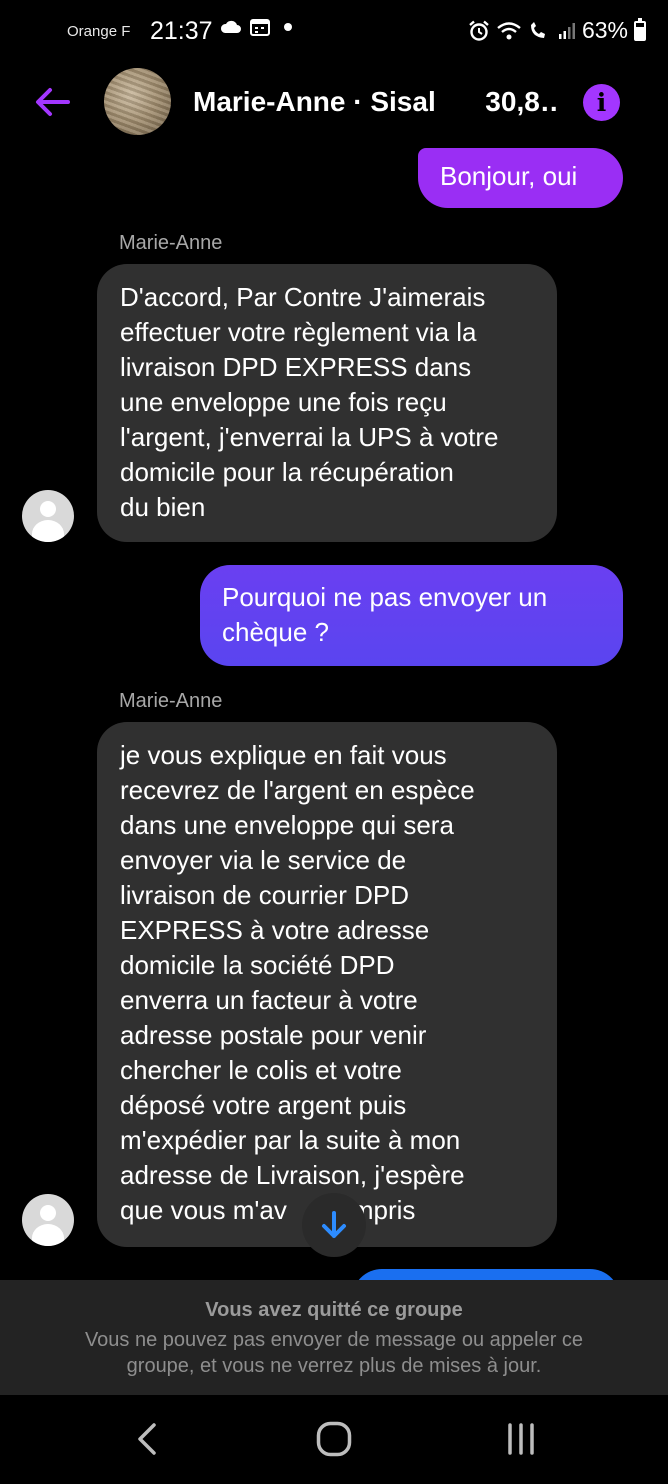 This screenshot has width=668, height=1484. I want to click on scroll-to-bottom-button, so click(334, 1225).